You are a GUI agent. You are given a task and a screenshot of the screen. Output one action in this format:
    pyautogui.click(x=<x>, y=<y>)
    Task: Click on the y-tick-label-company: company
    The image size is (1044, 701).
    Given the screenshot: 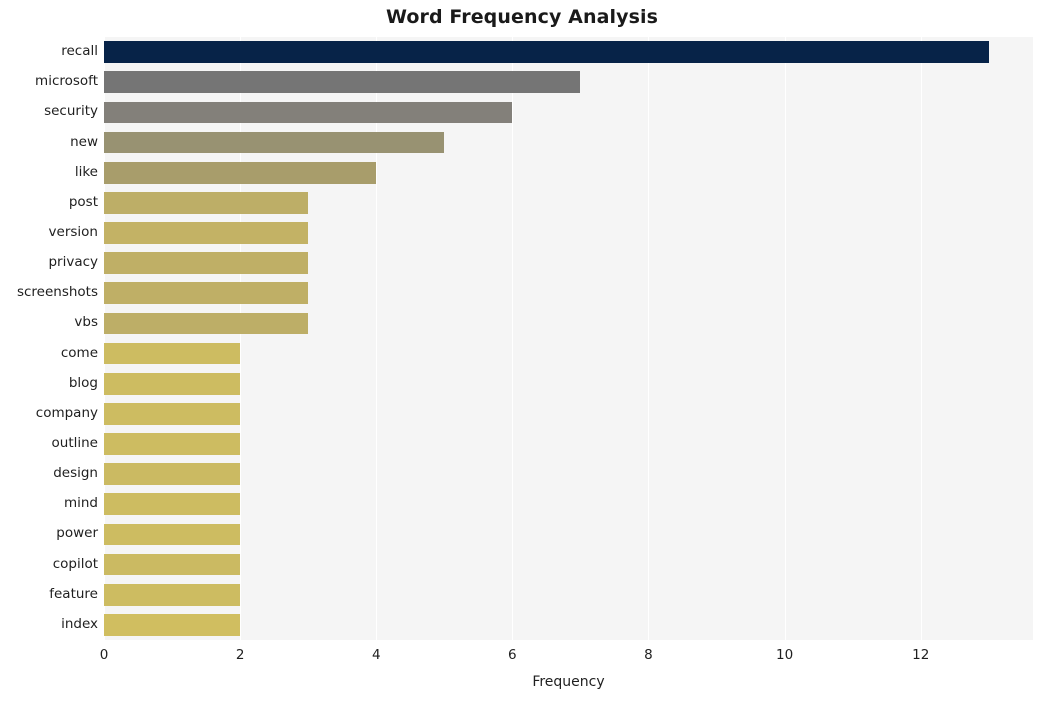 What is the action you would take?
    pyautogui.click(x=66, y=412)
    